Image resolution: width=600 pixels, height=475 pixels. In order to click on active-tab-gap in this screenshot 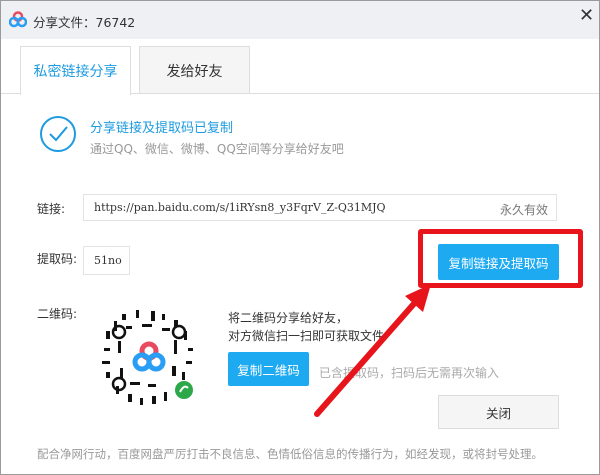, I will do `click(75, 93)`.